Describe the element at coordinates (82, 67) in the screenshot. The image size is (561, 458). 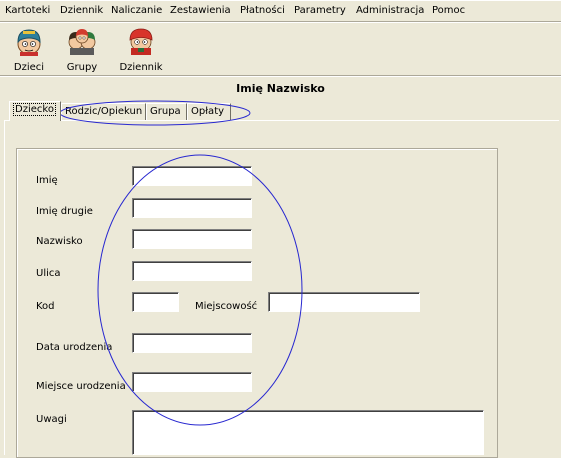
I see `toolbar-label-grupy: Grupy` at that location.